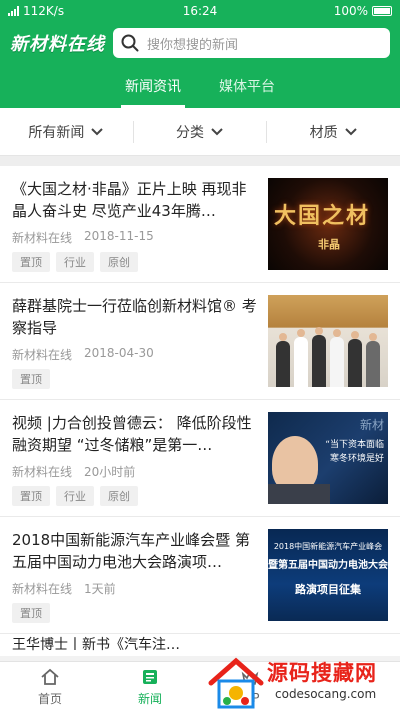  I want to click on status-bar: 112K/s 16:24 100%, so click(200, 11).